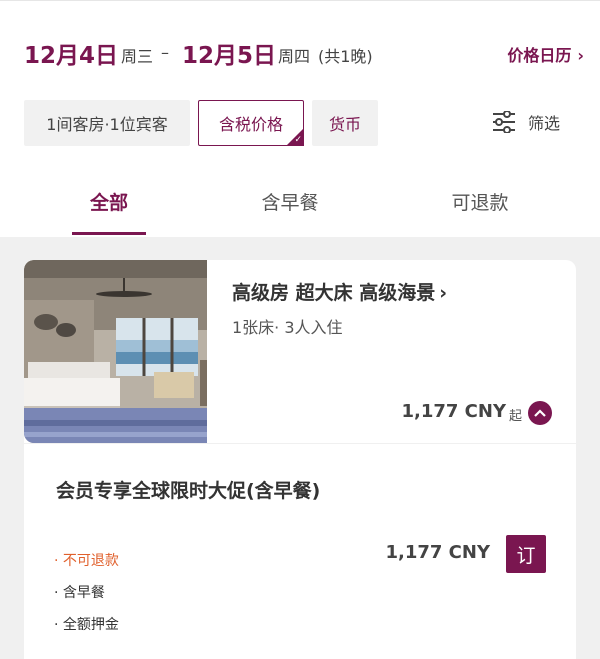 The width and height of the screenshot is (600, 659). I want to click on perk-non-refundable: · 不可退款, so click(86, 561).